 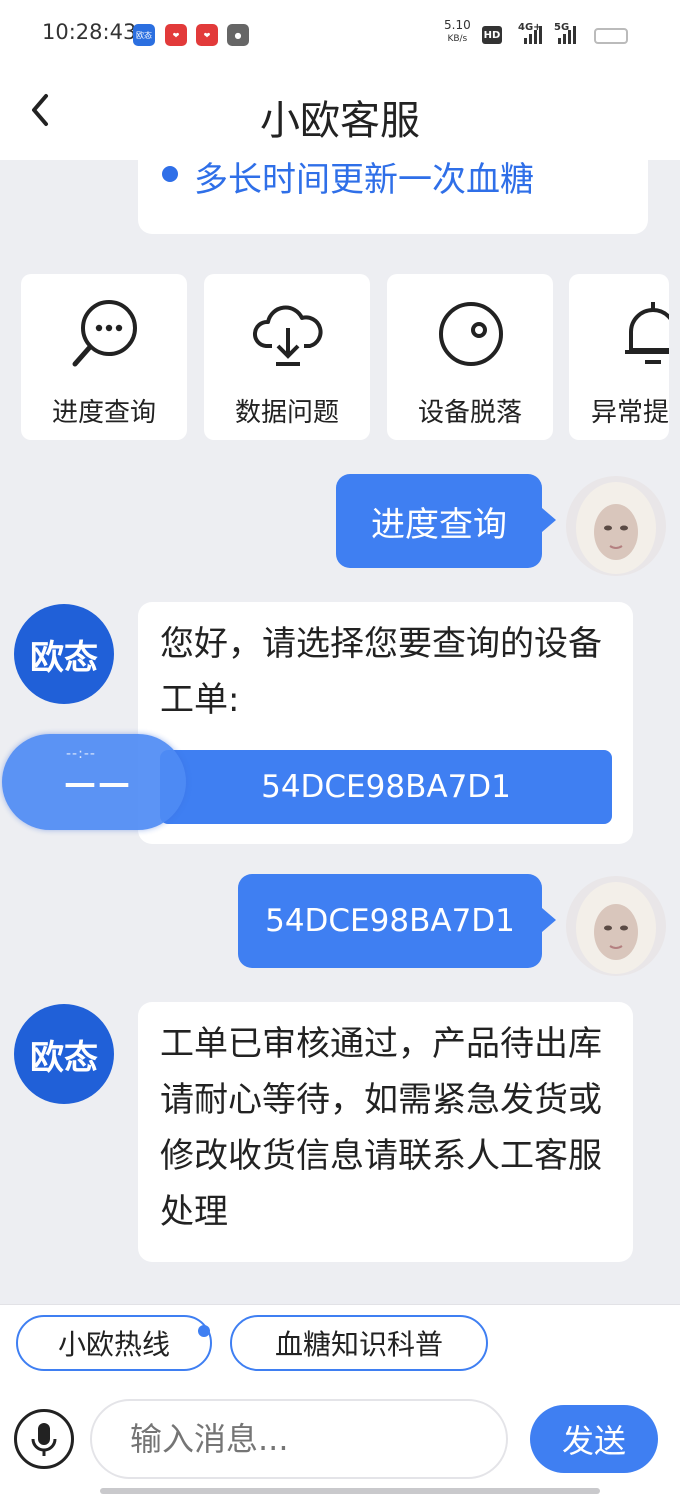 What do you see at coordinates (299, 1439) in the screenshot?
I see `message-input` at bounding box center [299, 1439].